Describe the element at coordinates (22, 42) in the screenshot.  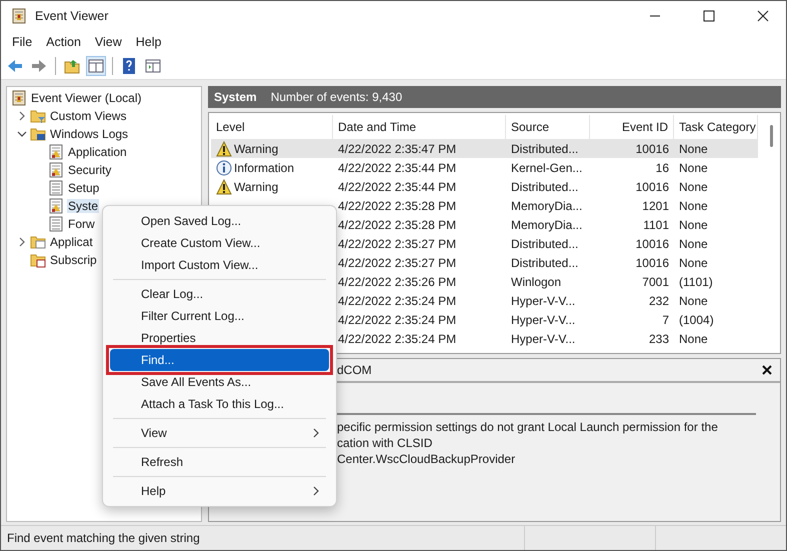
I see `menu-item: File` at that location.